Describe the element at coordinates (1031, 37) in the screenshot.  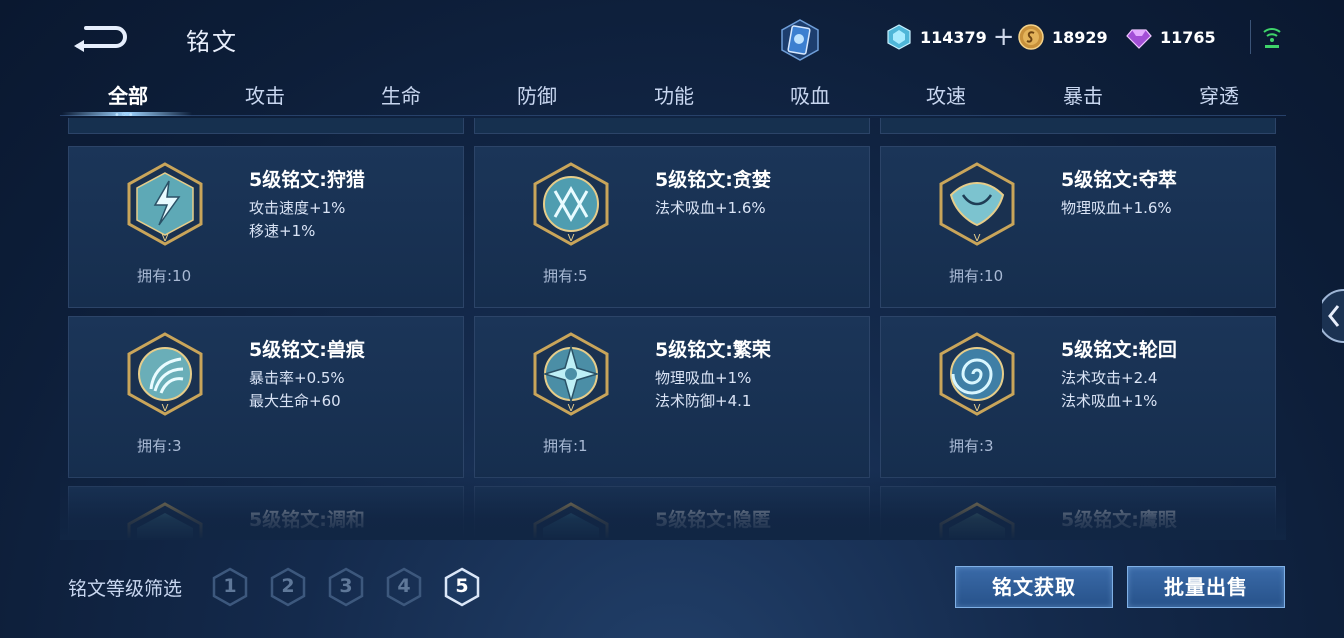
I see `gold-coin-icon` at that location.